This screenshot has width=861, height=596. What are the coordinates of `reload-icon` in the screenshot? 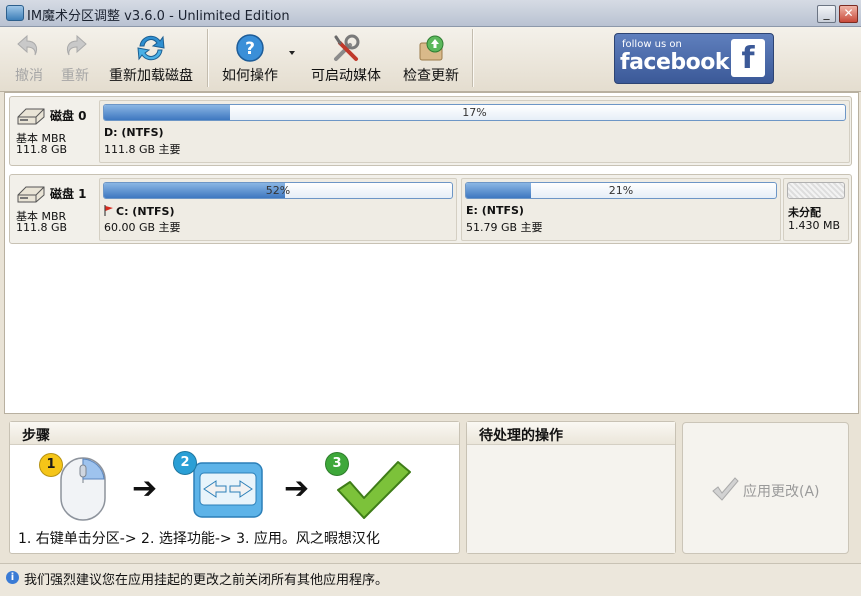 It's located at (151, 48).